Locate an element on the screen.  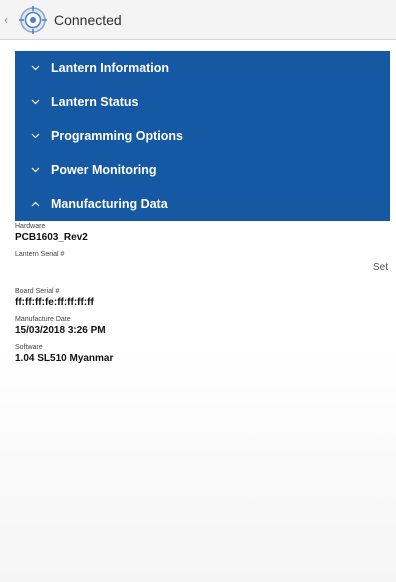
set-button: Set is located at coordinates (380, 267).